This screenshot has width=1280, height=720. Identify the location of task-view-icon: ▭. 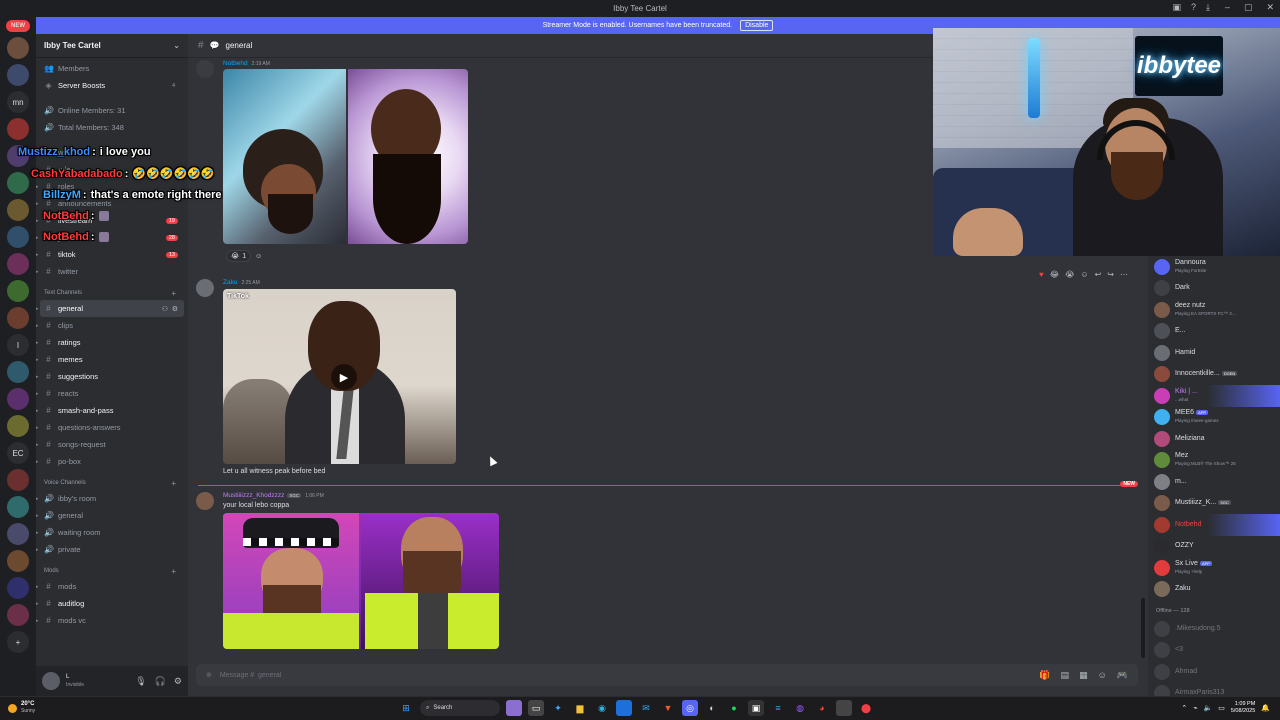
(536, 708).